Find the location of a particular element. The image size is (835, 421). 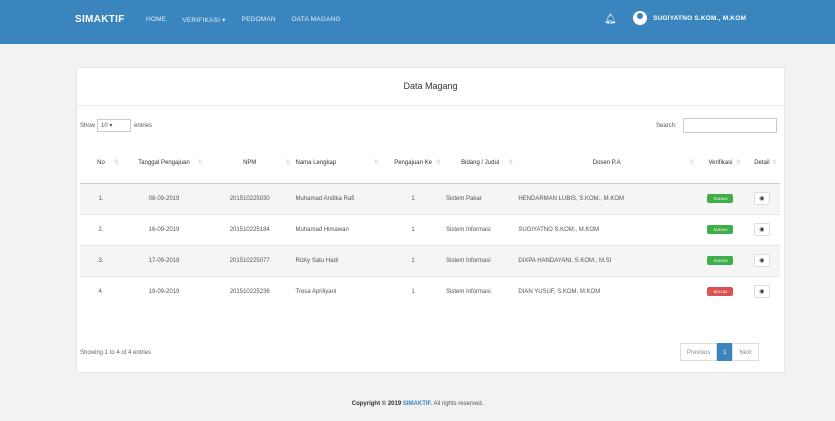

column-header-label: Verifikasi is located at coordinates (720, 162).